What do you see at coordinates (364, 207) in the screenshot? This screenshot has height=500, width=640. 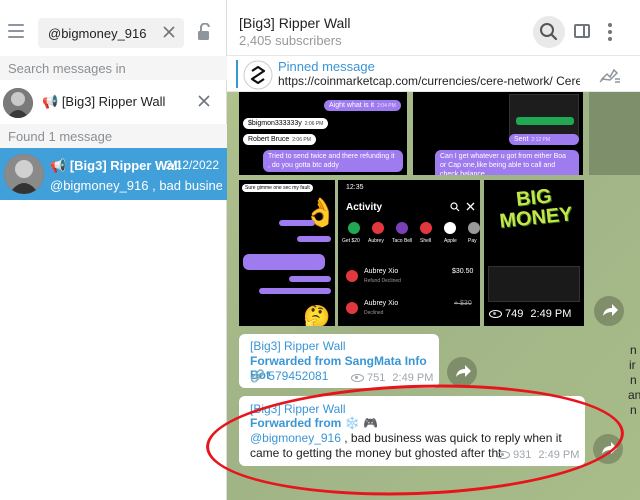 I see `activity-title: Activity` at bounding box center [364, 207].